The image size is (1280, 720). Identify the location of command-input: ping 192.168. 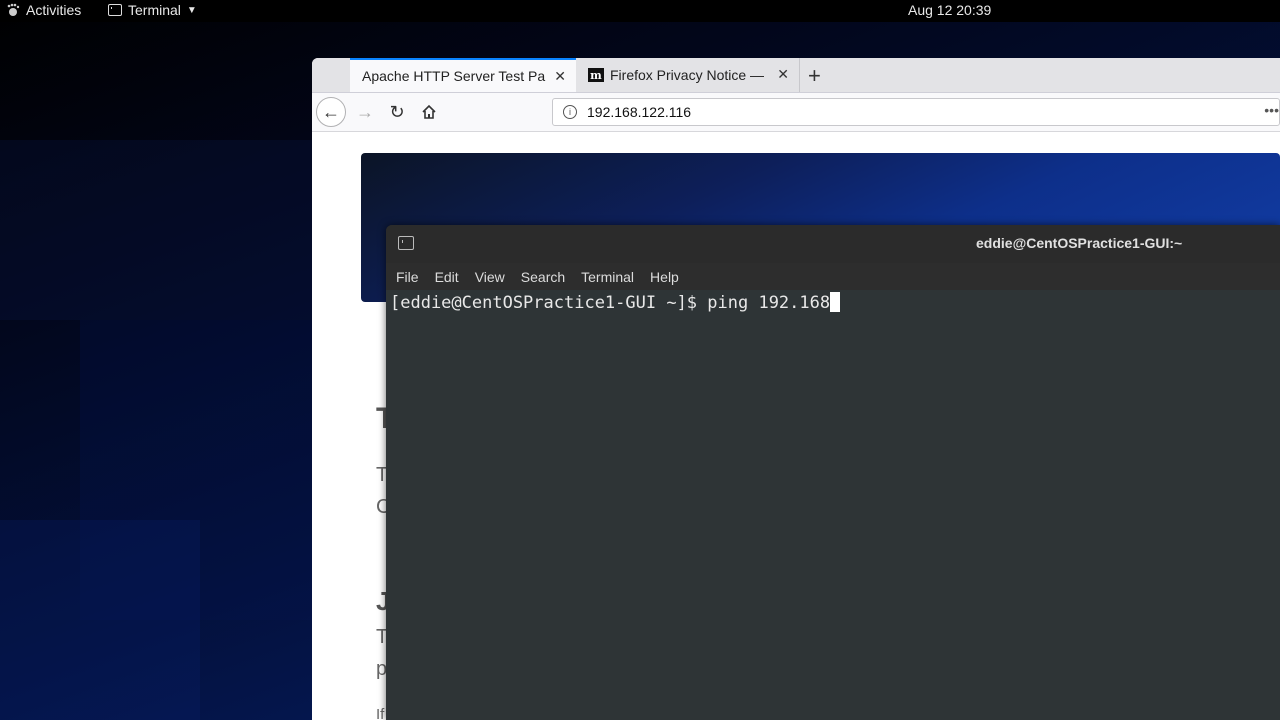
(768, 303).